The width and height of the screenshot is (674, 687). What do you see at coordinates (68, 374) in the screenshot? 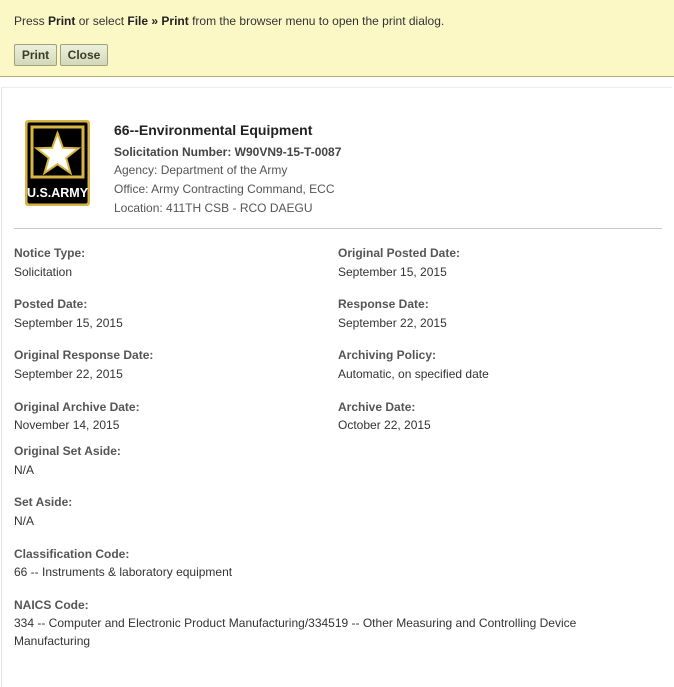
I see `original-response-date-value: September 22, 2015` at bounding box center [68, 374].